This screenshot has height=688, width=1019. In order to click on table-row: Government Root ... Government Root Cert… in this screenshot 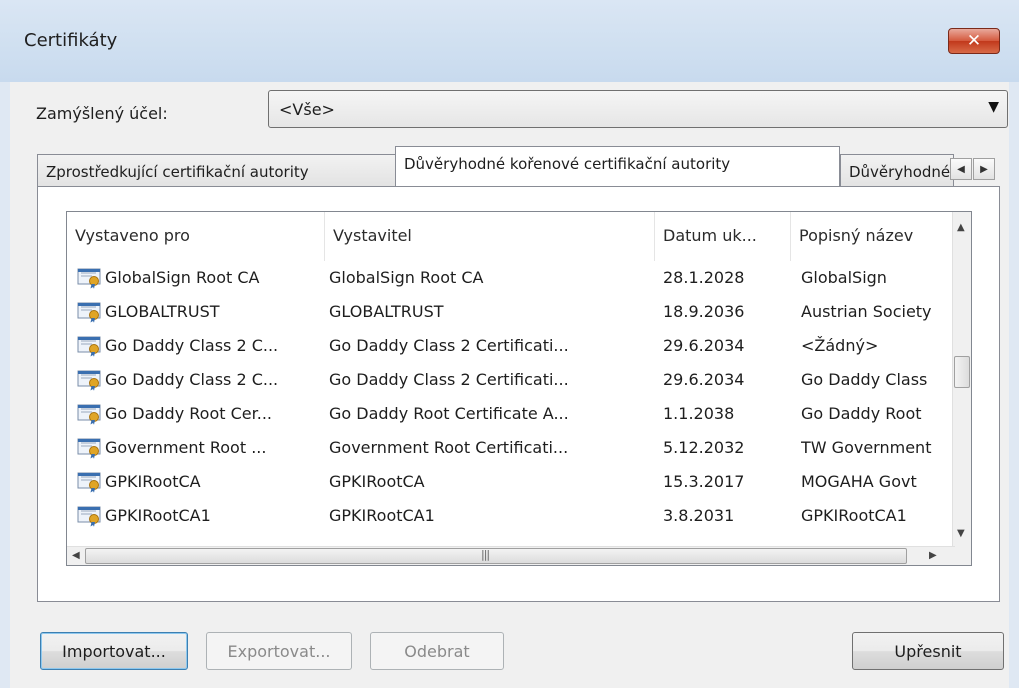, I will do `click(511, 448)`.